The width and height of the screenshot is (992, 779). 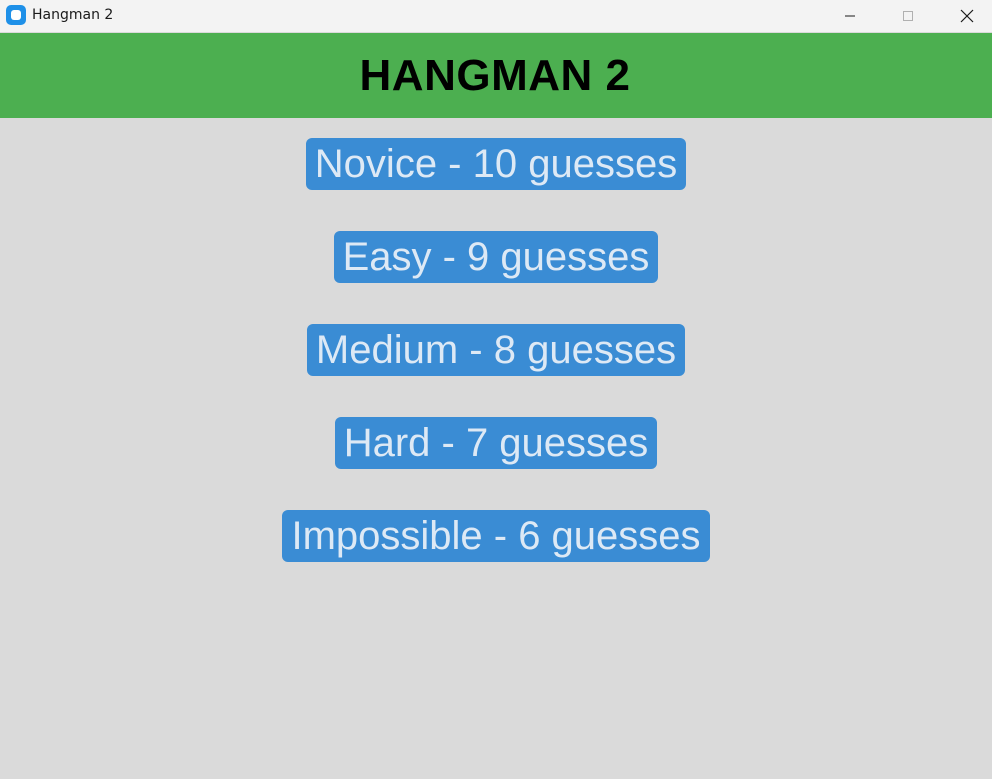 I want to click on maximize-icon, so click(x=908, y=16).